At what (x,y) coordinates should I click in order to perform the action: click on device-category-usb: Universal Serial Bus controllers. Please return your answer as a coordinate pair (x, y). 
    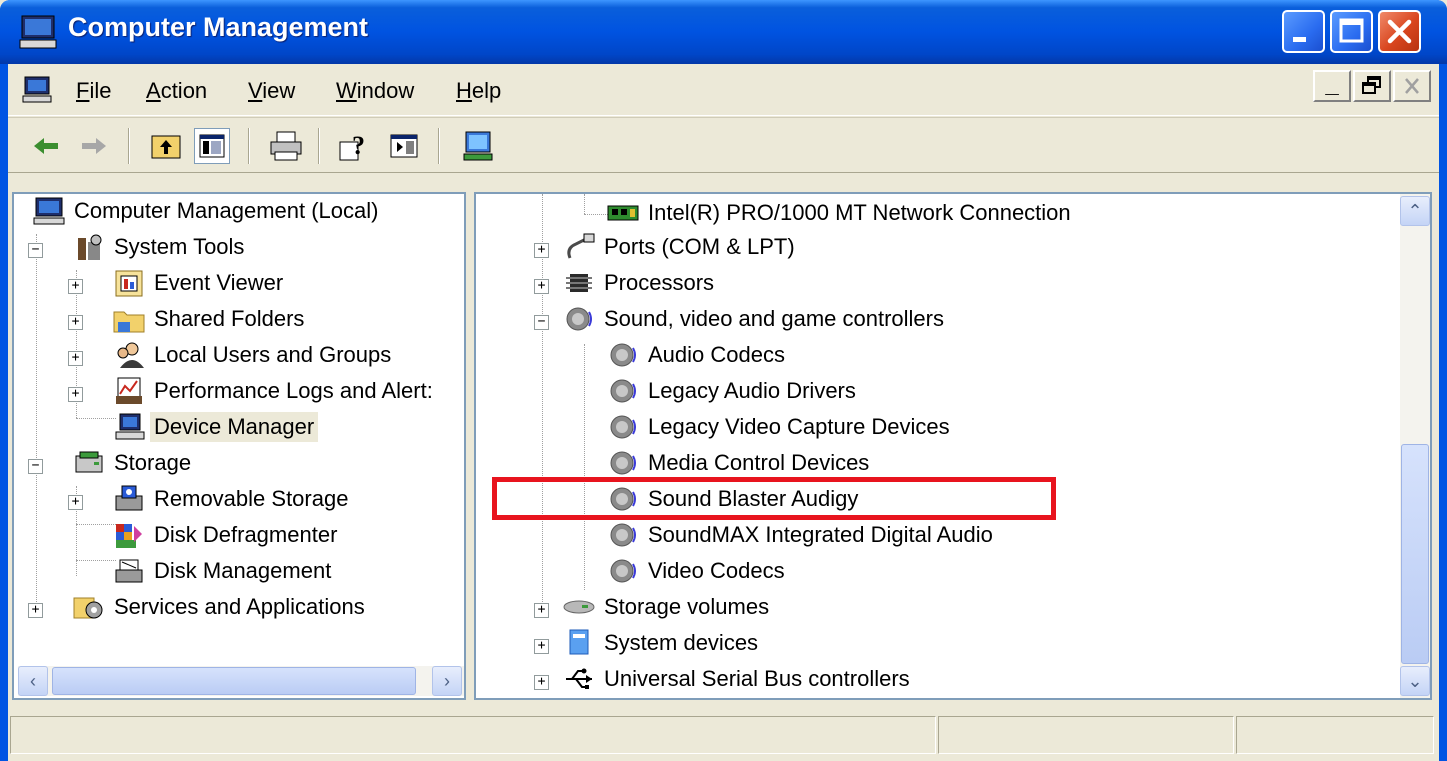
    Looking at the image, I should click on (738, 679).